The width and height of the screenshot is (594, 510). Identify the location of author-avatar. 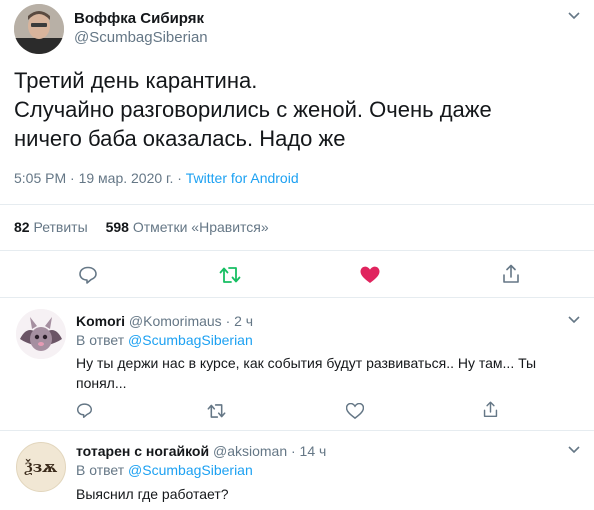
(39, 29).